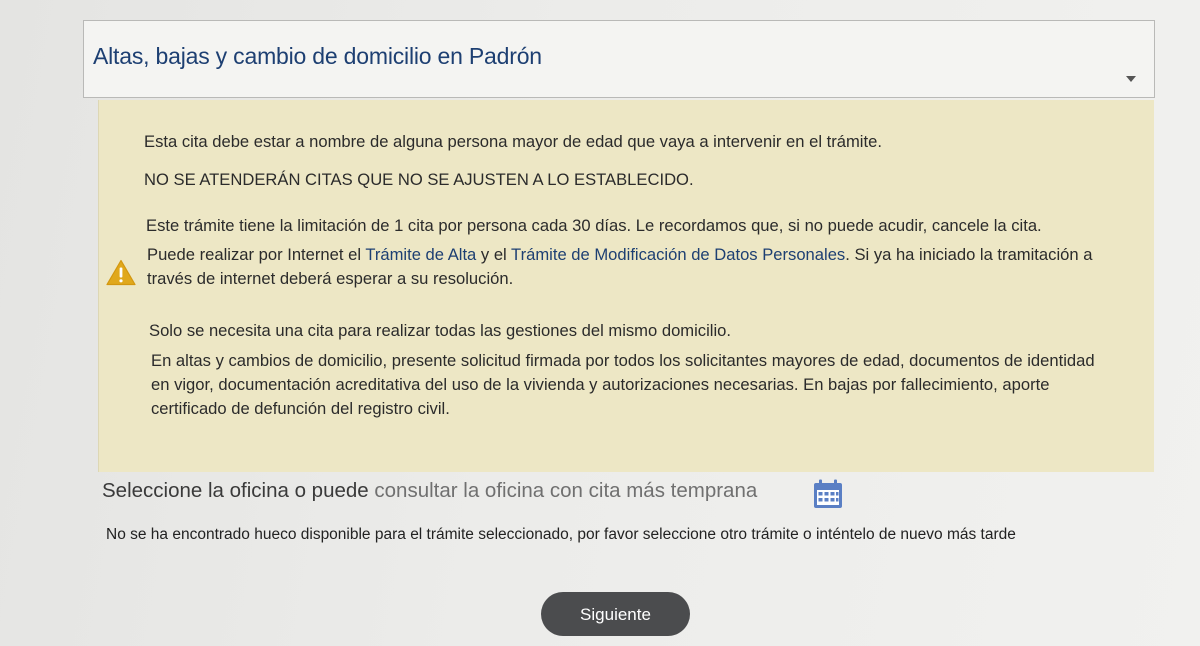  I want to click on notice-line-4-mid: y el, so click(494, 254).